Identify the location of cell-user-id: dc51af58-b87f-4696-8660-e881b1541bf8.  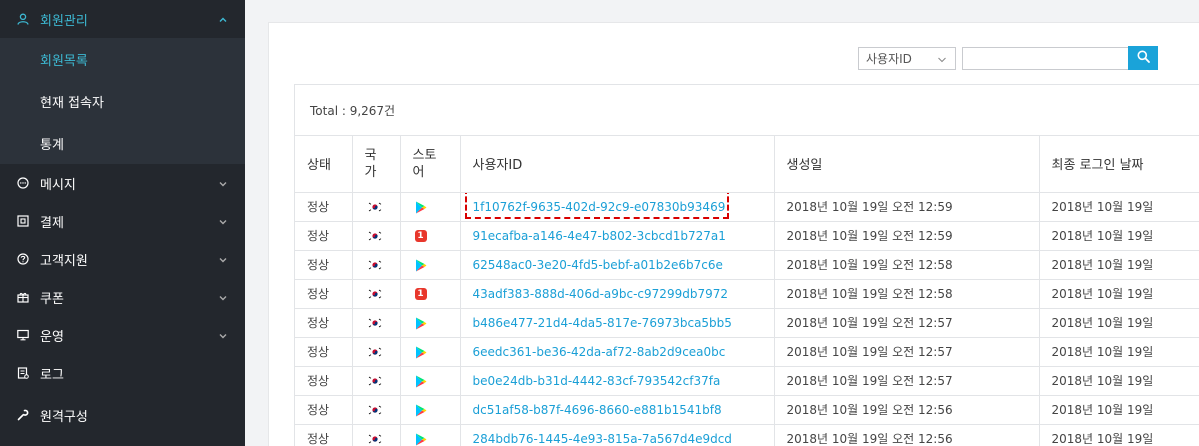
(617, 410).